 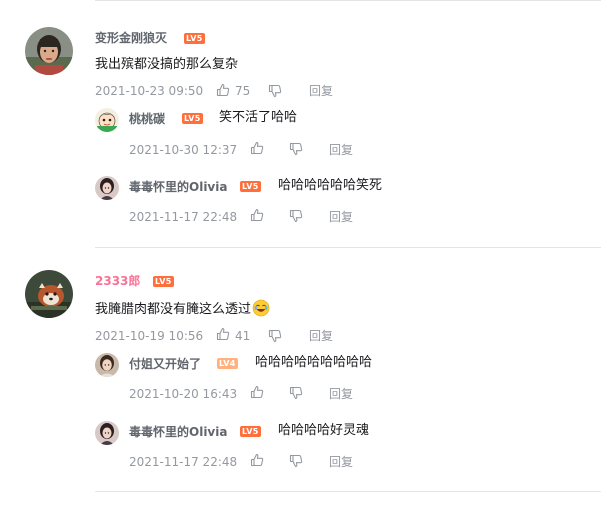 What do you see at coordinates (167, 64) in the screenshot?
I see `comment-text: 我出殡都没搞的那么复杂` at bounding box center [167, 64].